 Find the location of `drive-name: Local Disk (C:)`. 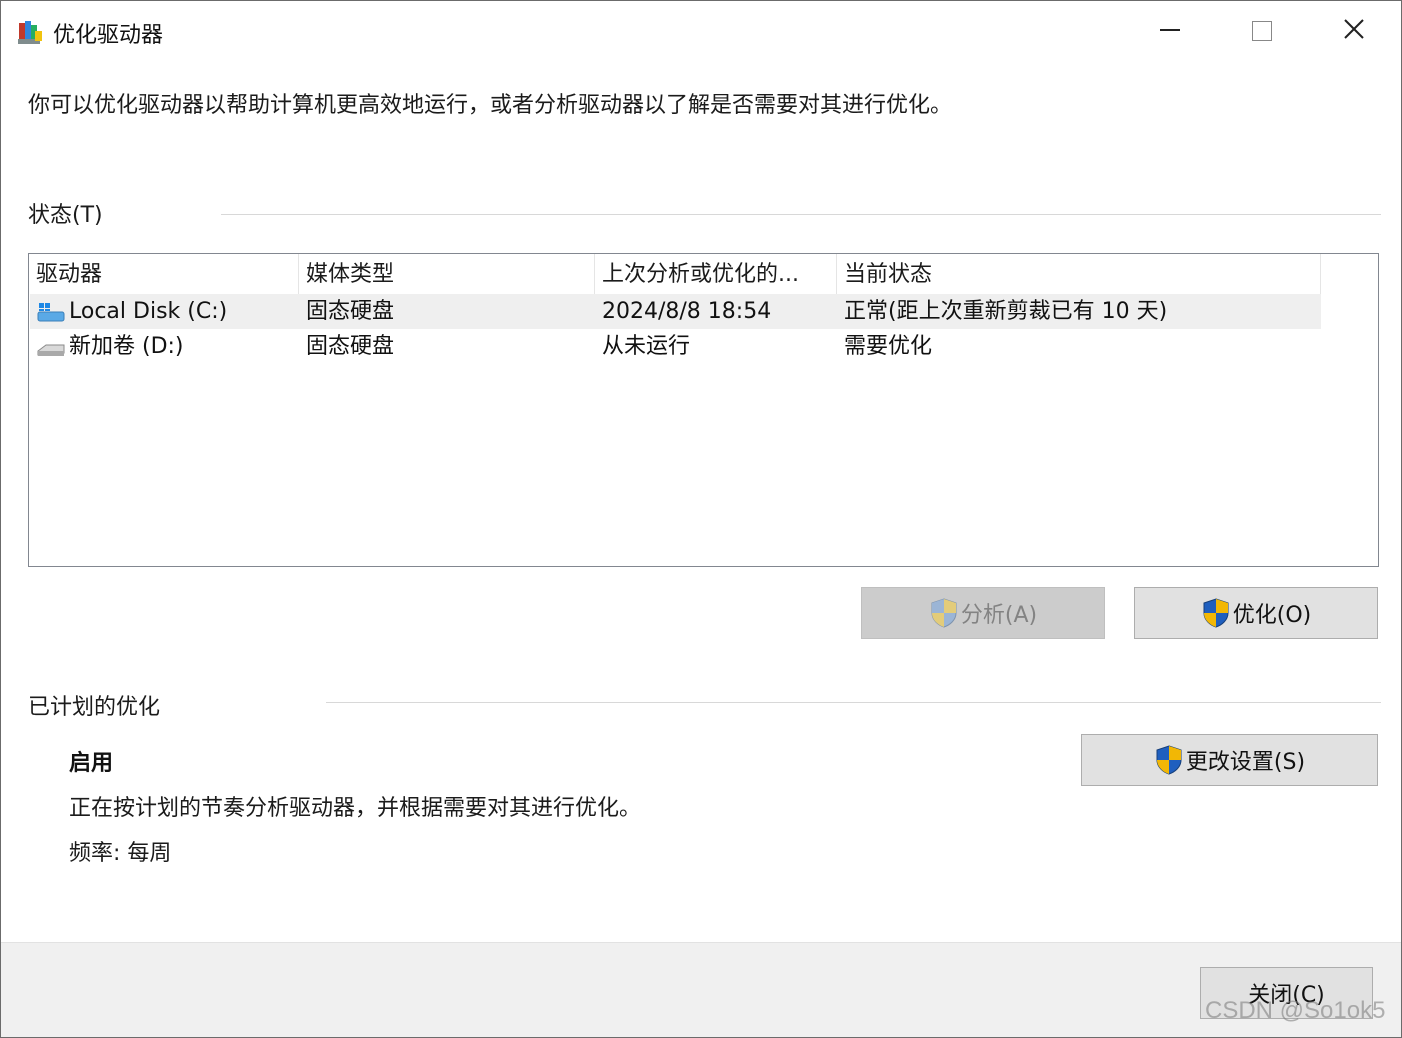

drive-name: Local Disk (C:) is located at coordinates (148, 311).